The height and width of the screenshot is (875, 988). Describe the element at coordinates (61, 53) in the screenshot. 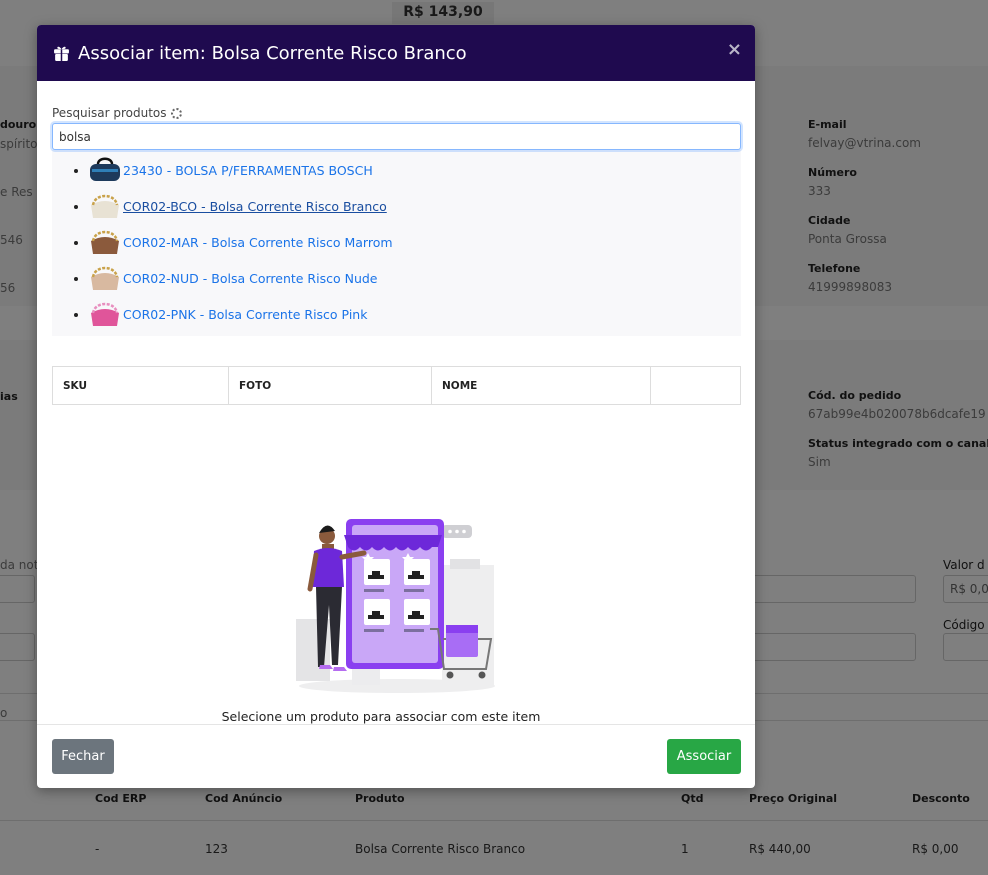

I see `gift-icon` at that location.